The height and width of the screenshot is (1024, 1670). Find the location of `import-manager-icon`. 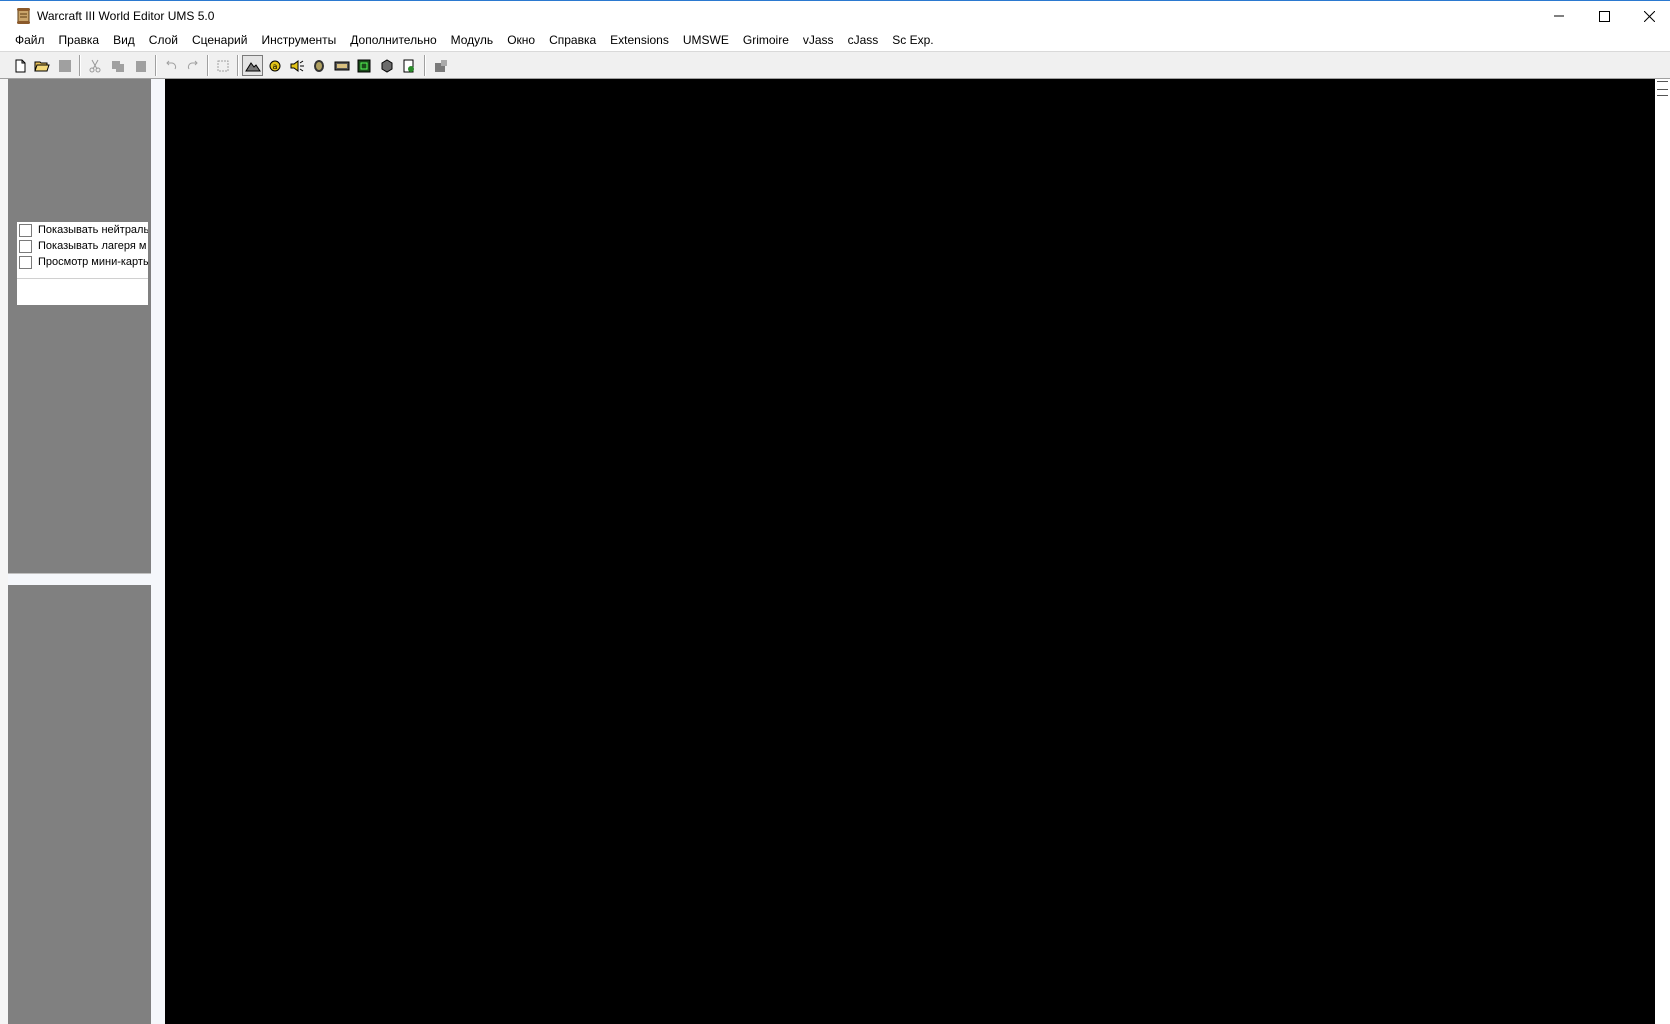

import-manager-icon is located at coordinates (386, 65).